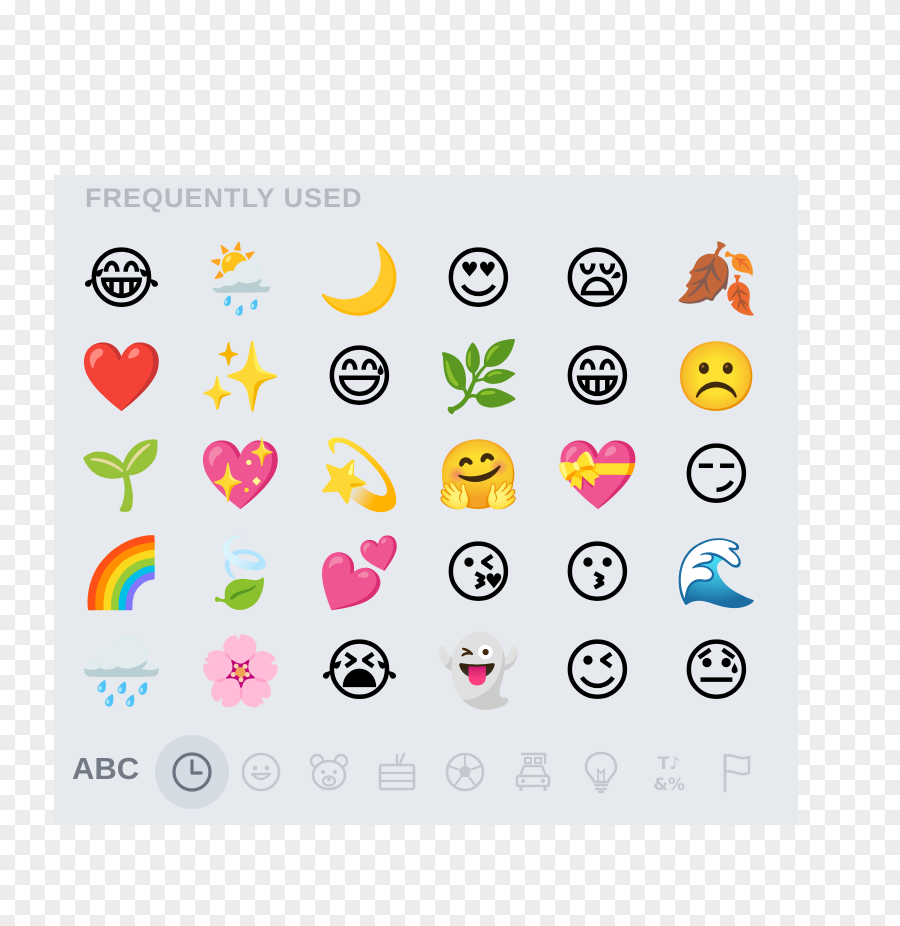 This screenshot has height=926, width=900. I want to click on clock-icon, so click(192, 772).